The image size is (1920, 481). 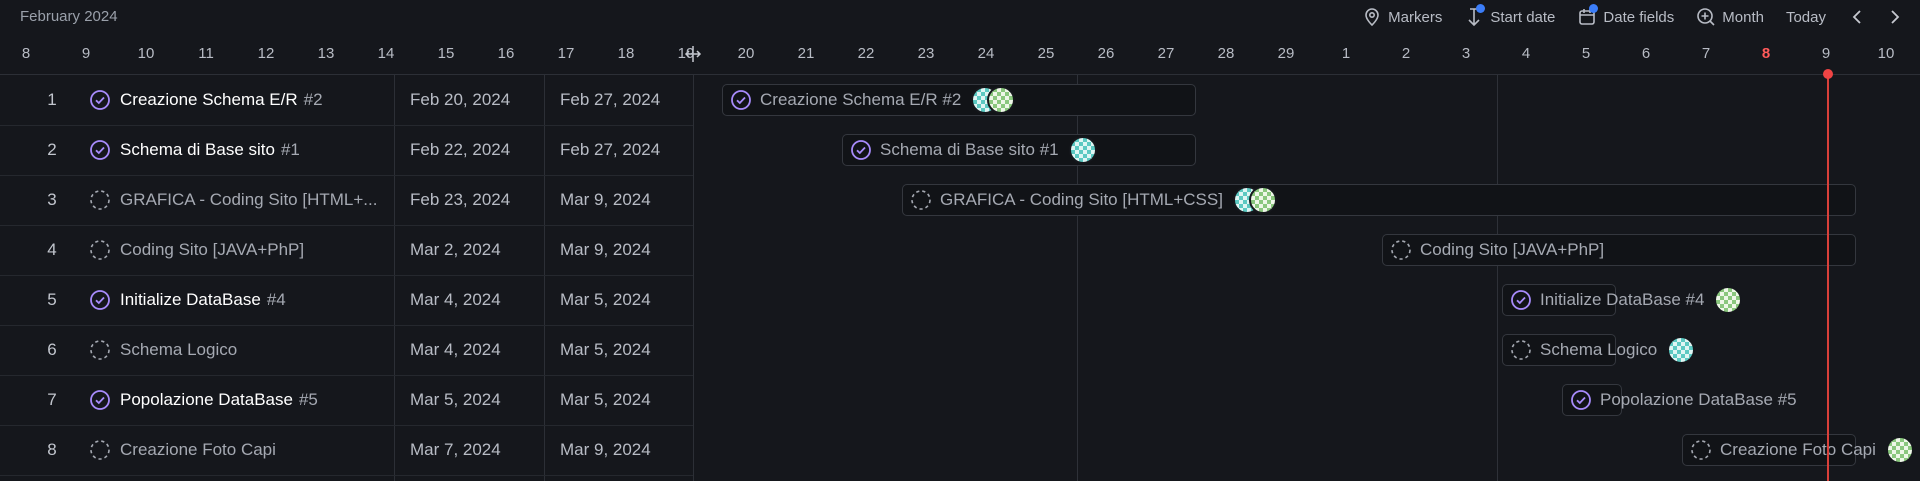 What do you see at coordinates (250, 300) in the screenshot?
I see `task-title: Initialize DataBase #4` at bounding box center [250, 300].